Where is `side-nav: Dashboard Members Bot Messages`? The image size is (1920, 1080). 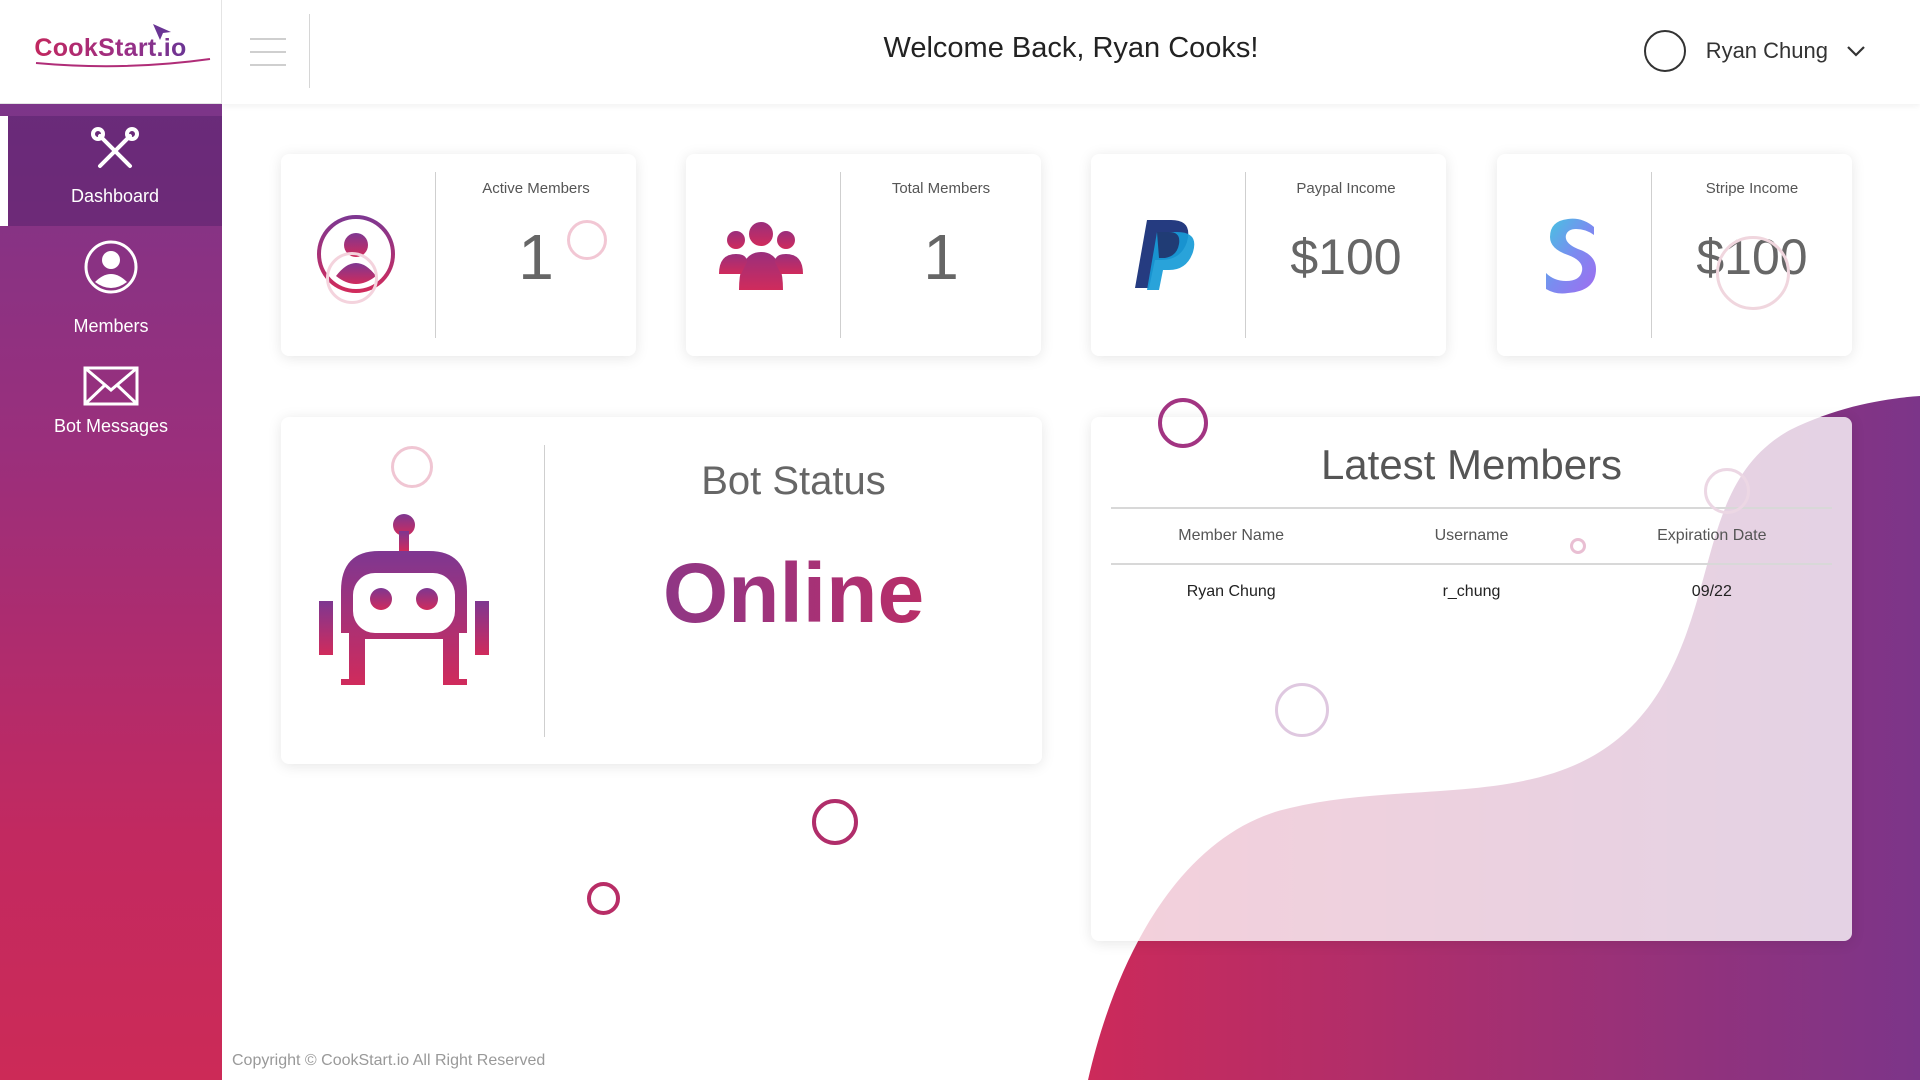
side-nav: Dashboard Members Bot Messages is located at coordinates (111, 592).